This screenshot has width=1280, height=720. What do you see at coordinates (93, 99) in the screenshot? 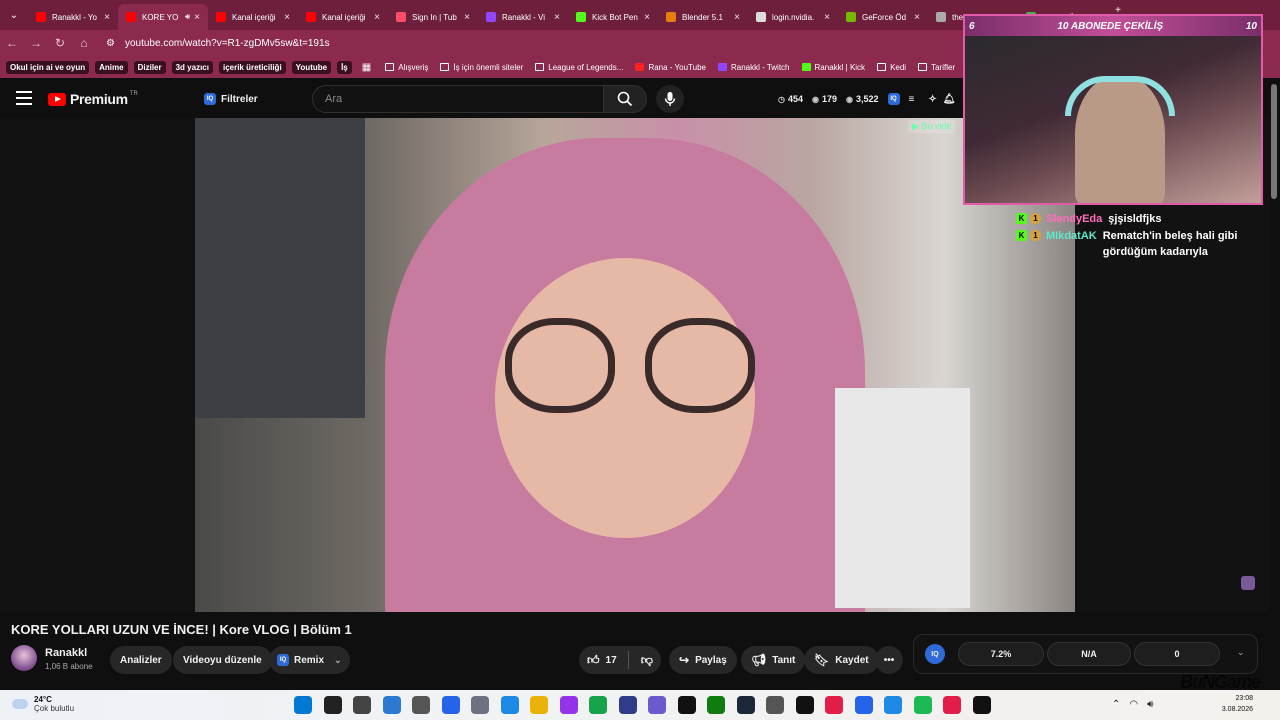
I see `youtube-premium-logo: Premium TR` at bounding box center [93, 99].